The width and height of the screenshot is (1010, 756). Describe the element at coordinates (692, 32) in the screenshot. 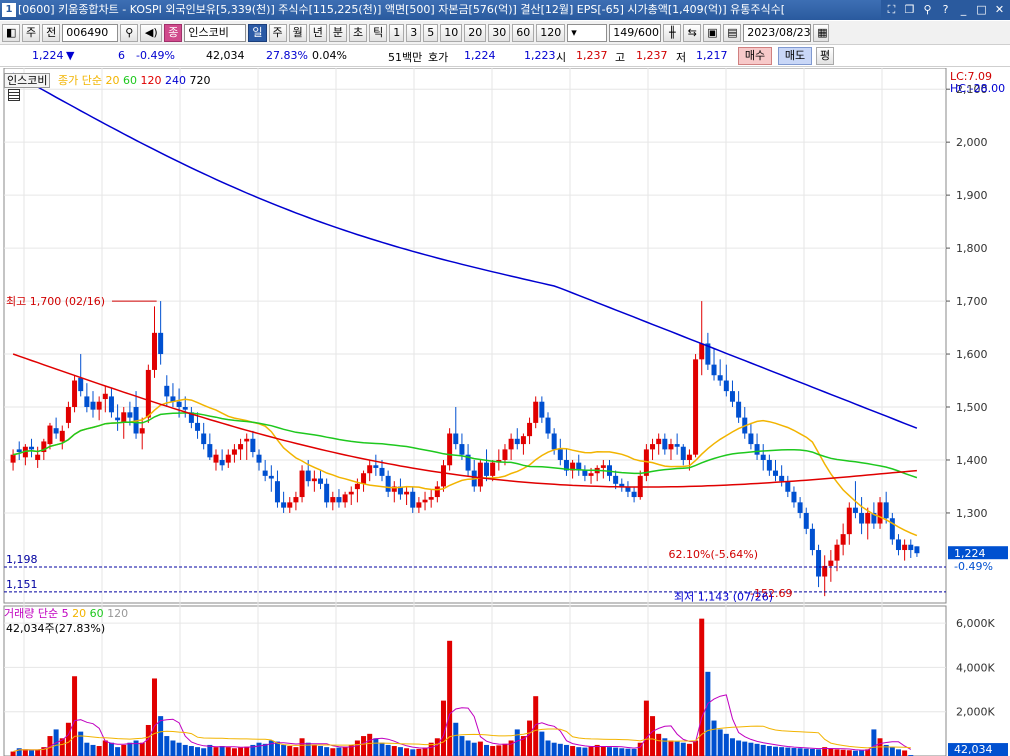

I see `zoom-icon: ⇆` at that location.